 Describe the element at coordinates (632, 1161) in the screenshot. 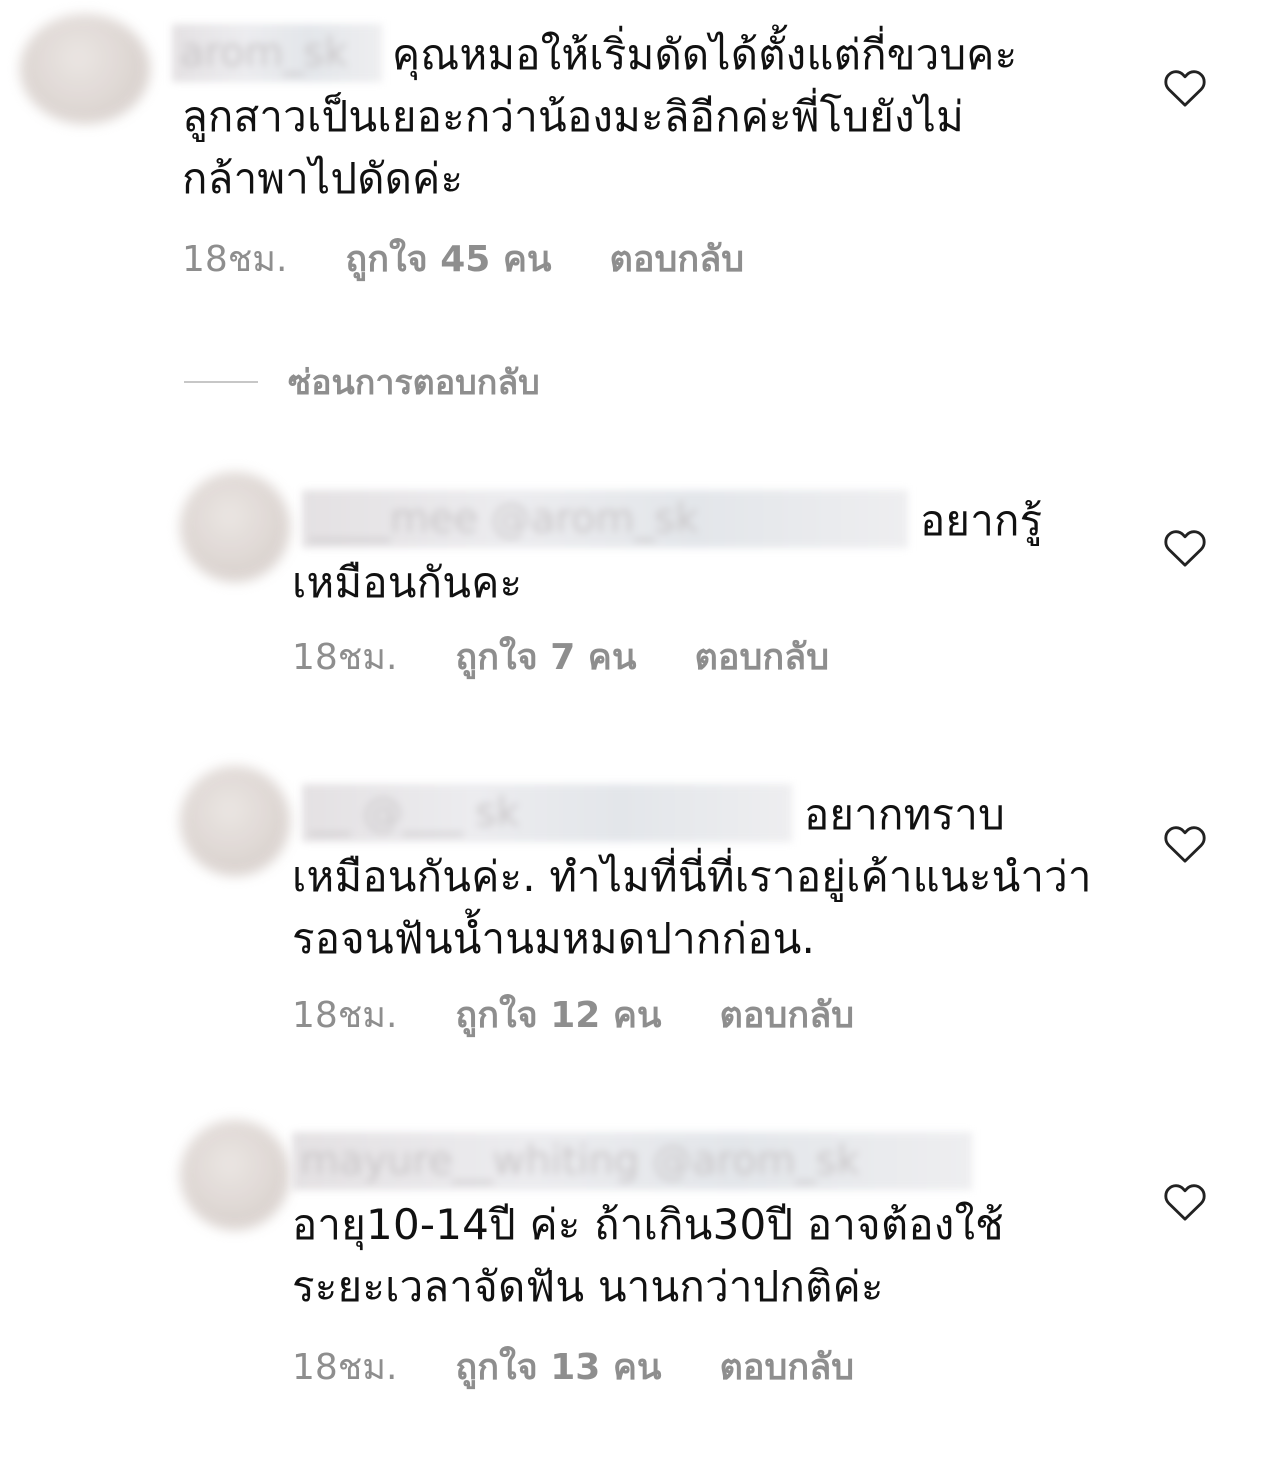

I see `username: mayure__whiting @arom_sk` at that location.